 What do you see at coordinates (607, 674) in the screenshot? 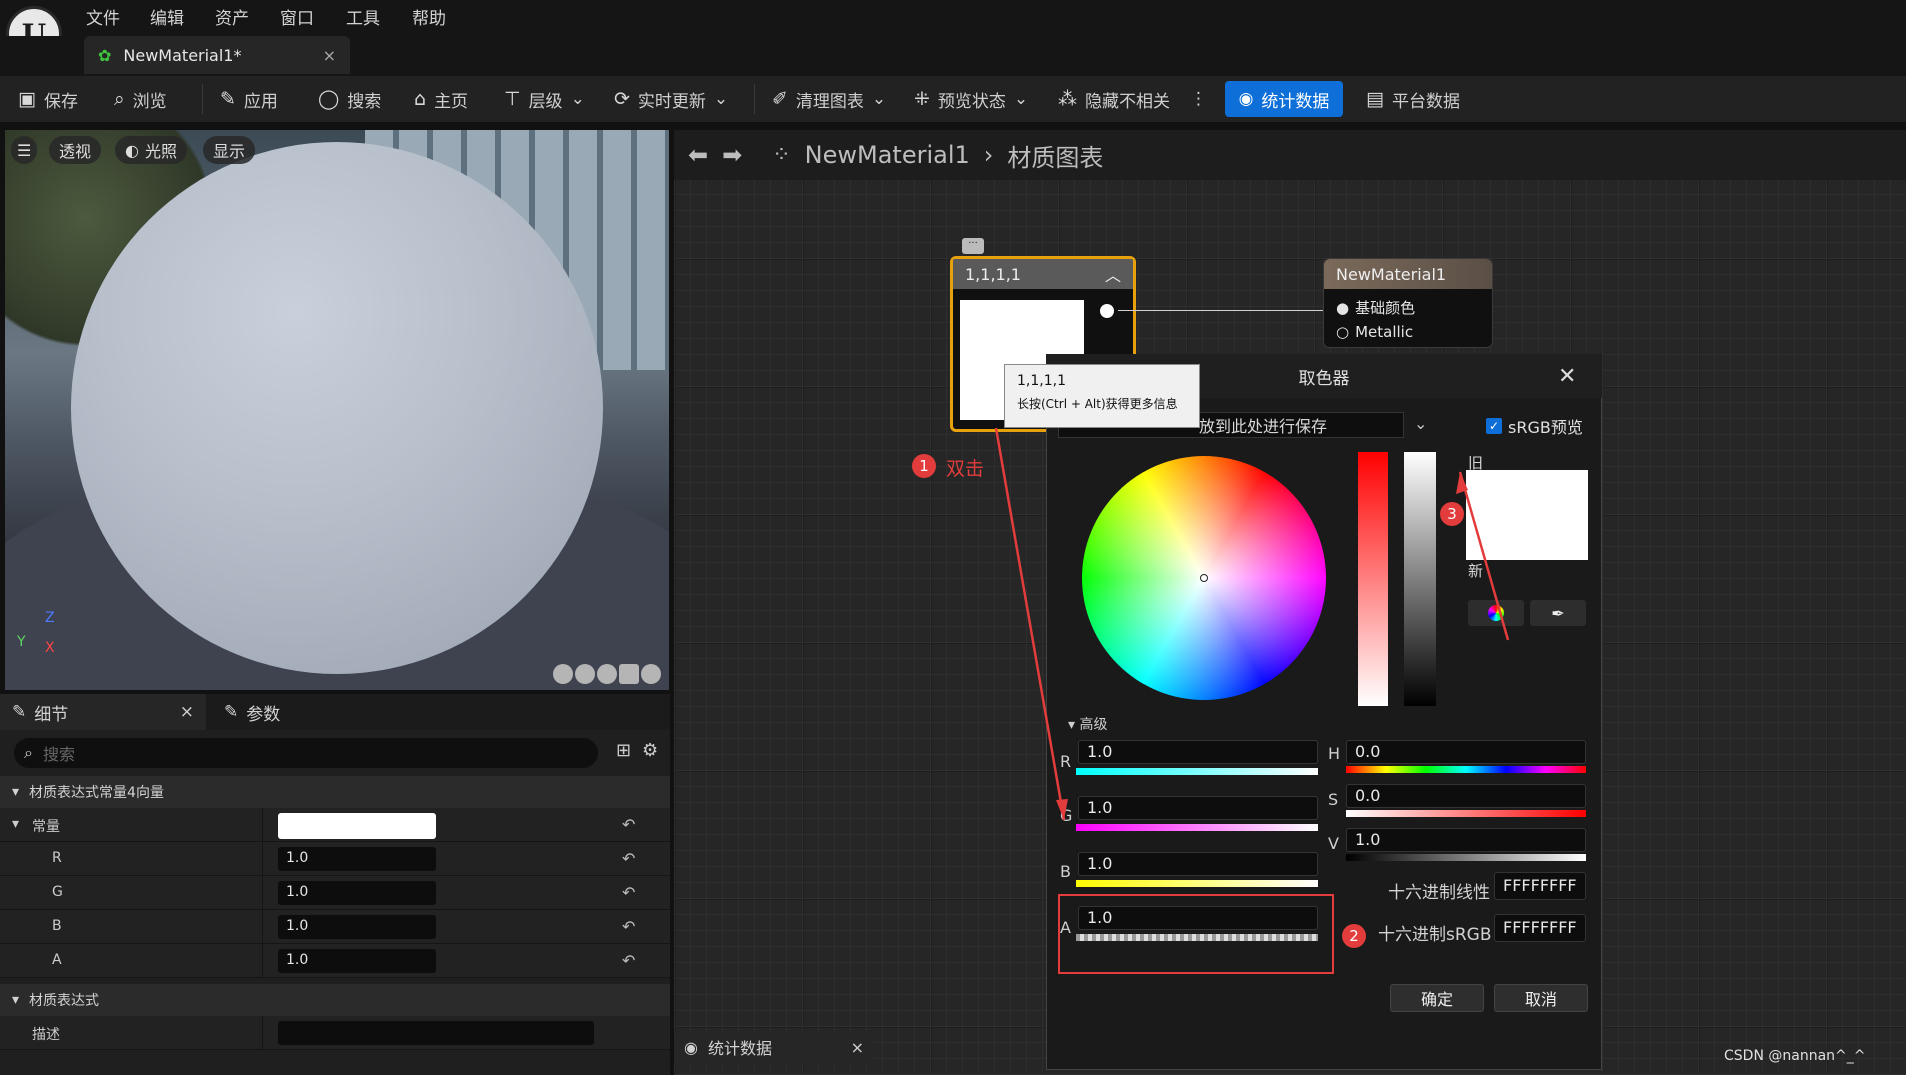
I see `plane-shape-icon` at bounding box center [607, 674].